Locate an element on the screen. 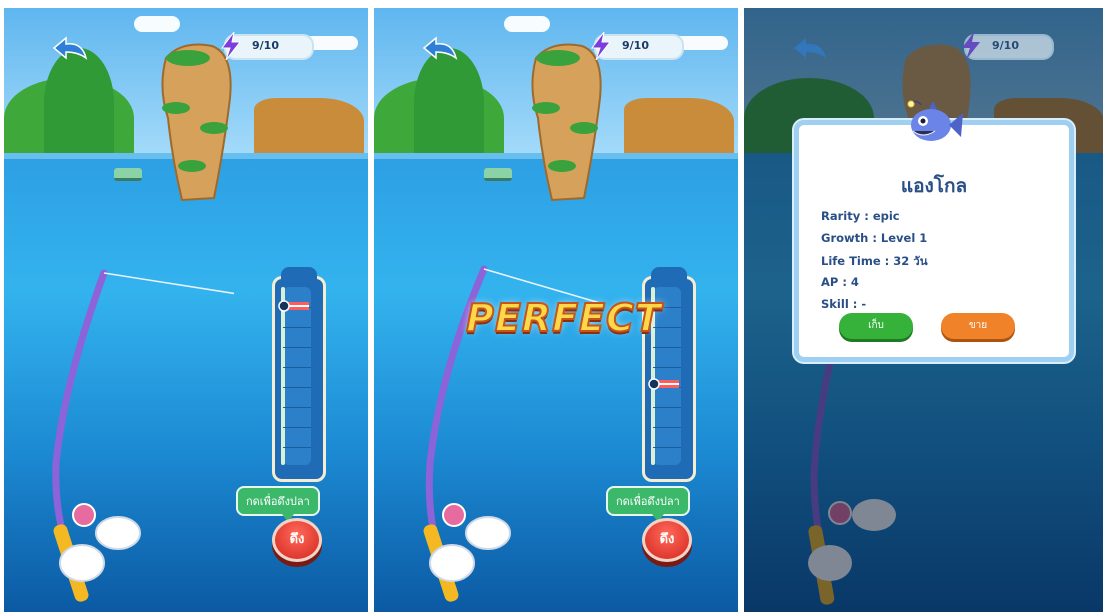 Image resolution: width=1107 pixels, height=616 pixels. fish-name: แองโกล is located at coordinates (934, 186).